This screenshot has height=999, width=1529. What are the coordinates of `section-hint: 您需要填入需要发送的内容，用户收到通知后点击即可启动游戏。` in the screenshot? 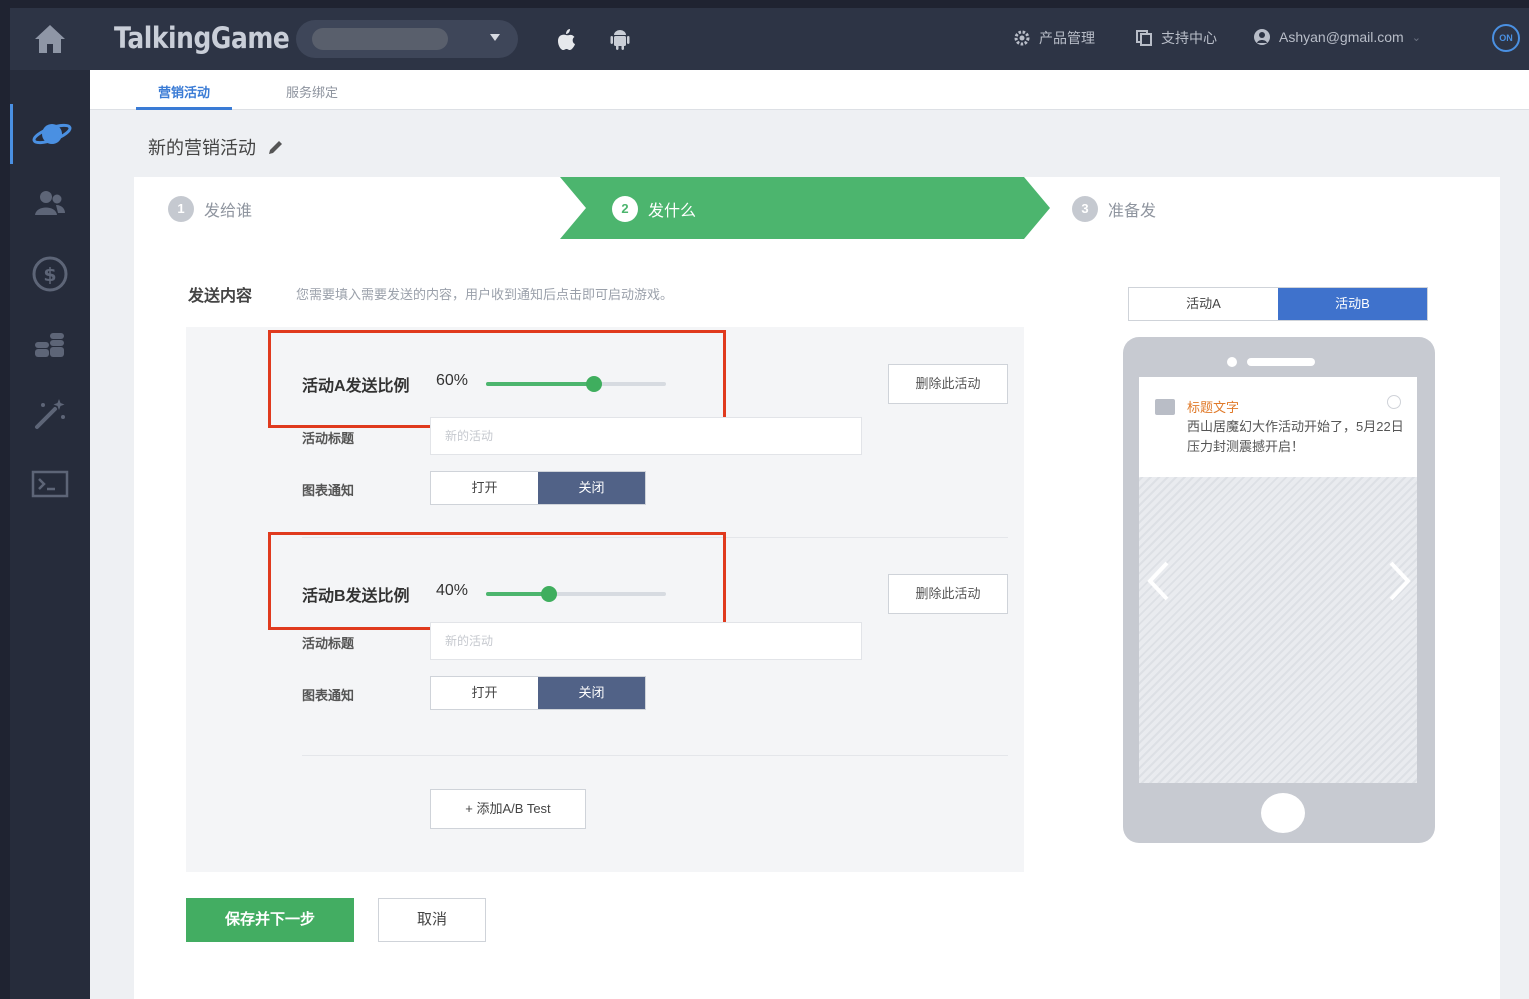 It's located at (485, 294).